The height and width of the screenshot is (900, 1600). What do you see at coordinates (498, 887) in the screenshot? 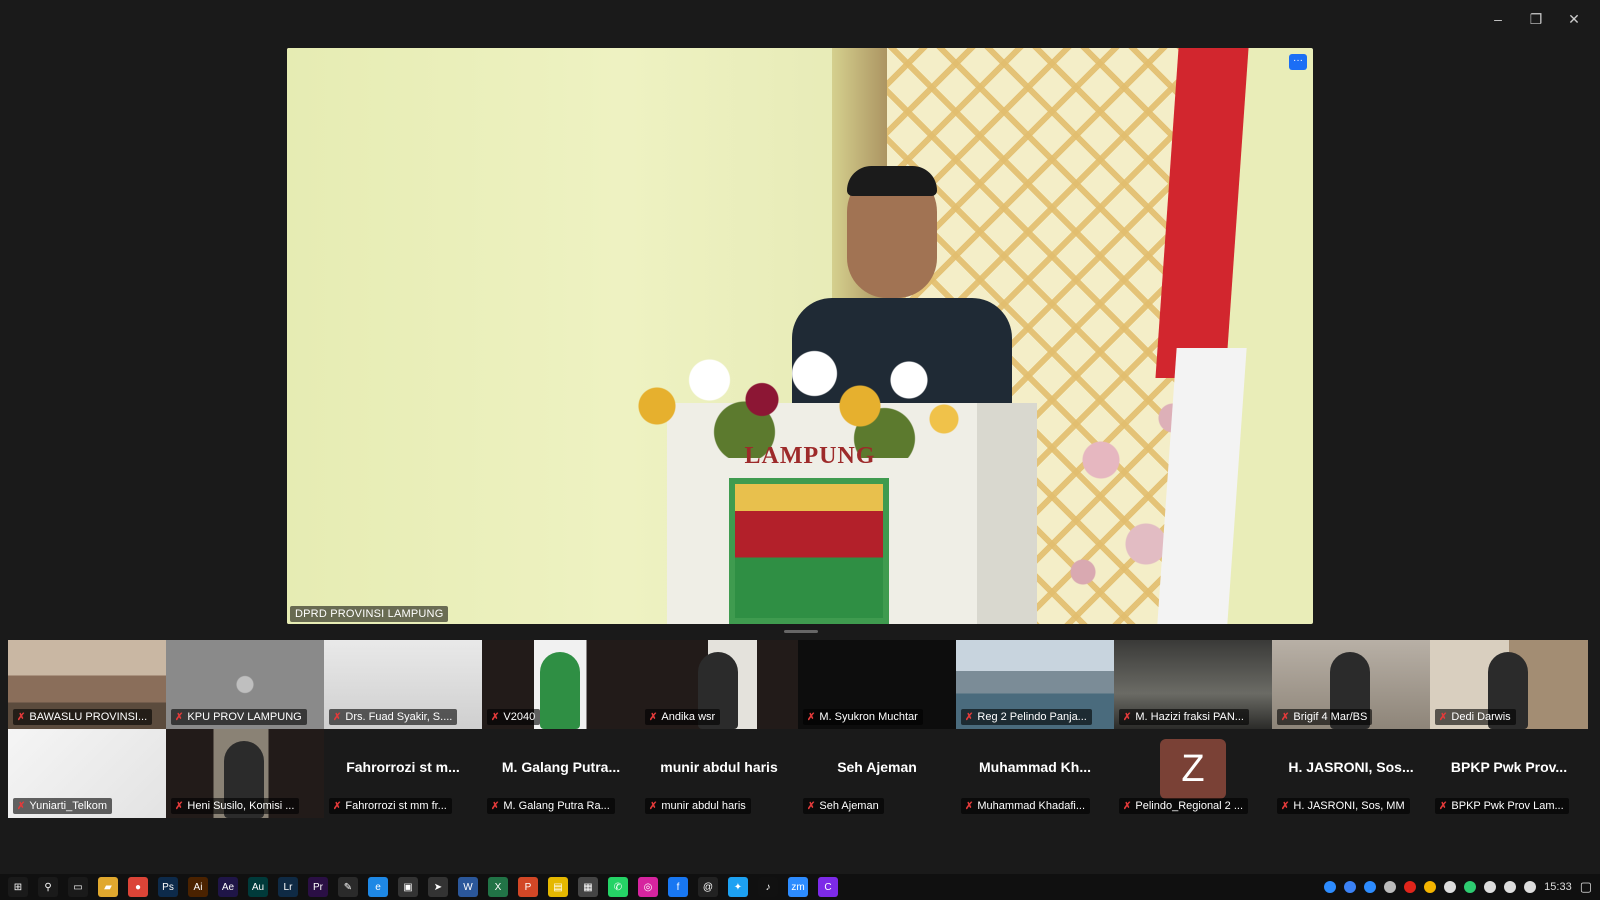
I see `excel-icon: X` at bounding box center [498, 887].